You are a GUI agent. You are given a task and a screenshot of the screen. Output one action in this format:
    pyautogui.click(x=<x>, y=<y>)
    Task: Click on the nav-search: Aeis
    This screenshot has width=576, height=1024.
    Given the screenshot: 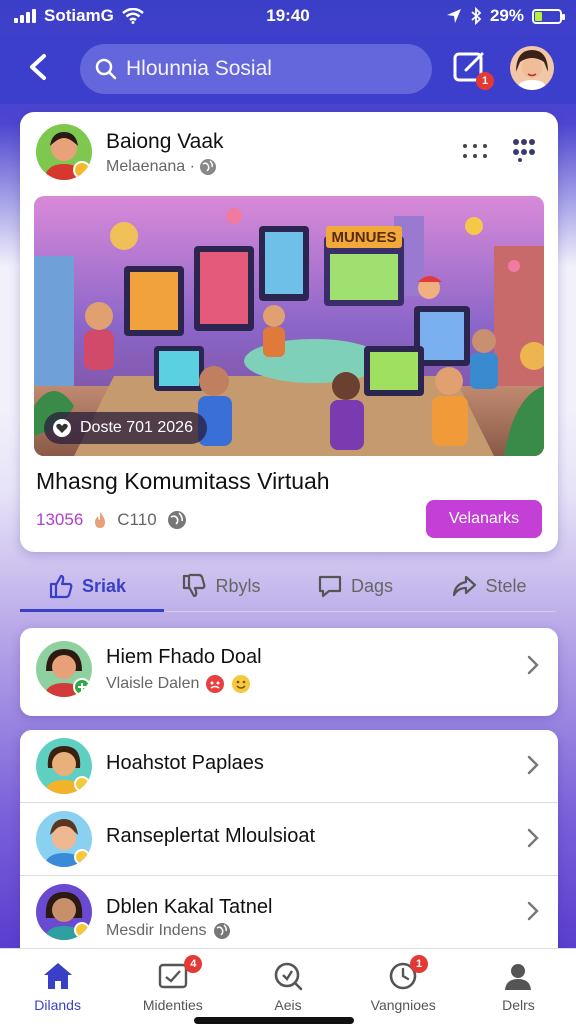 What is the action you would take?
    pyautogui.click(x=287, y=986)
    